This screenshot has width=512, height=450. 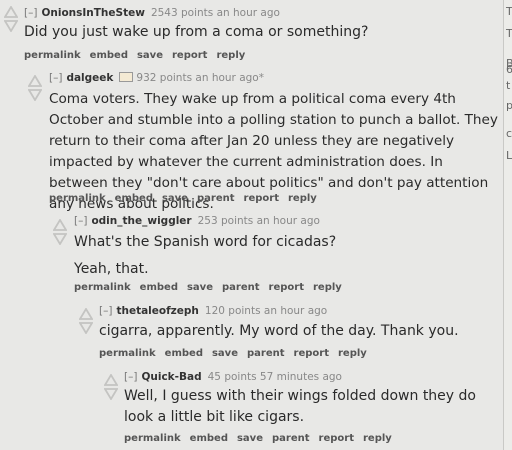 What do you see at coordinates (164, 78) in the screenshot?
I see `comment-points: 932 points` at bounding box center [164, 78].